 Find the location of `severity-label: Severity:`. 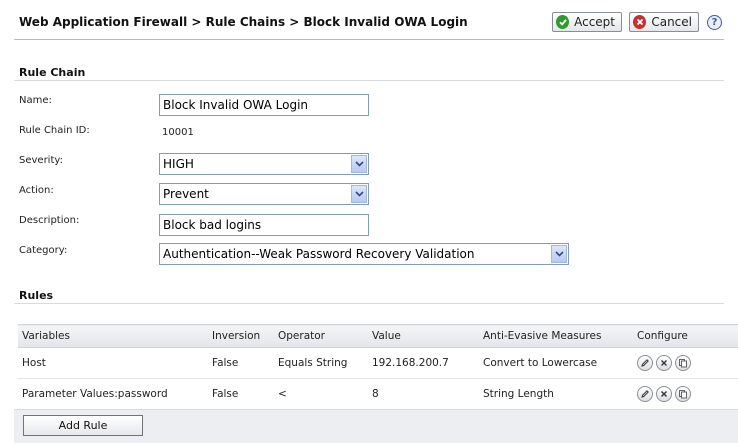

severity-label: Severity: is located at coordinates (41, 160).